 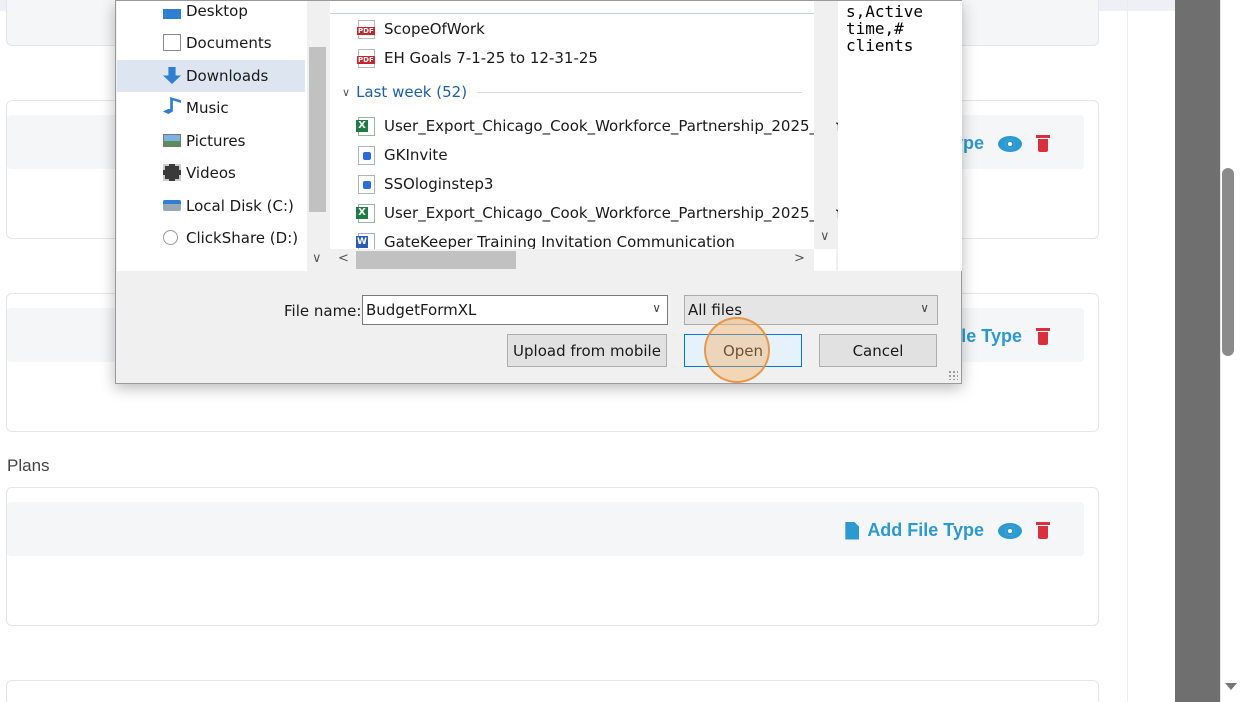 I want to click on preview-pane: s,Active time,# clients, so click(x=900, y=136).